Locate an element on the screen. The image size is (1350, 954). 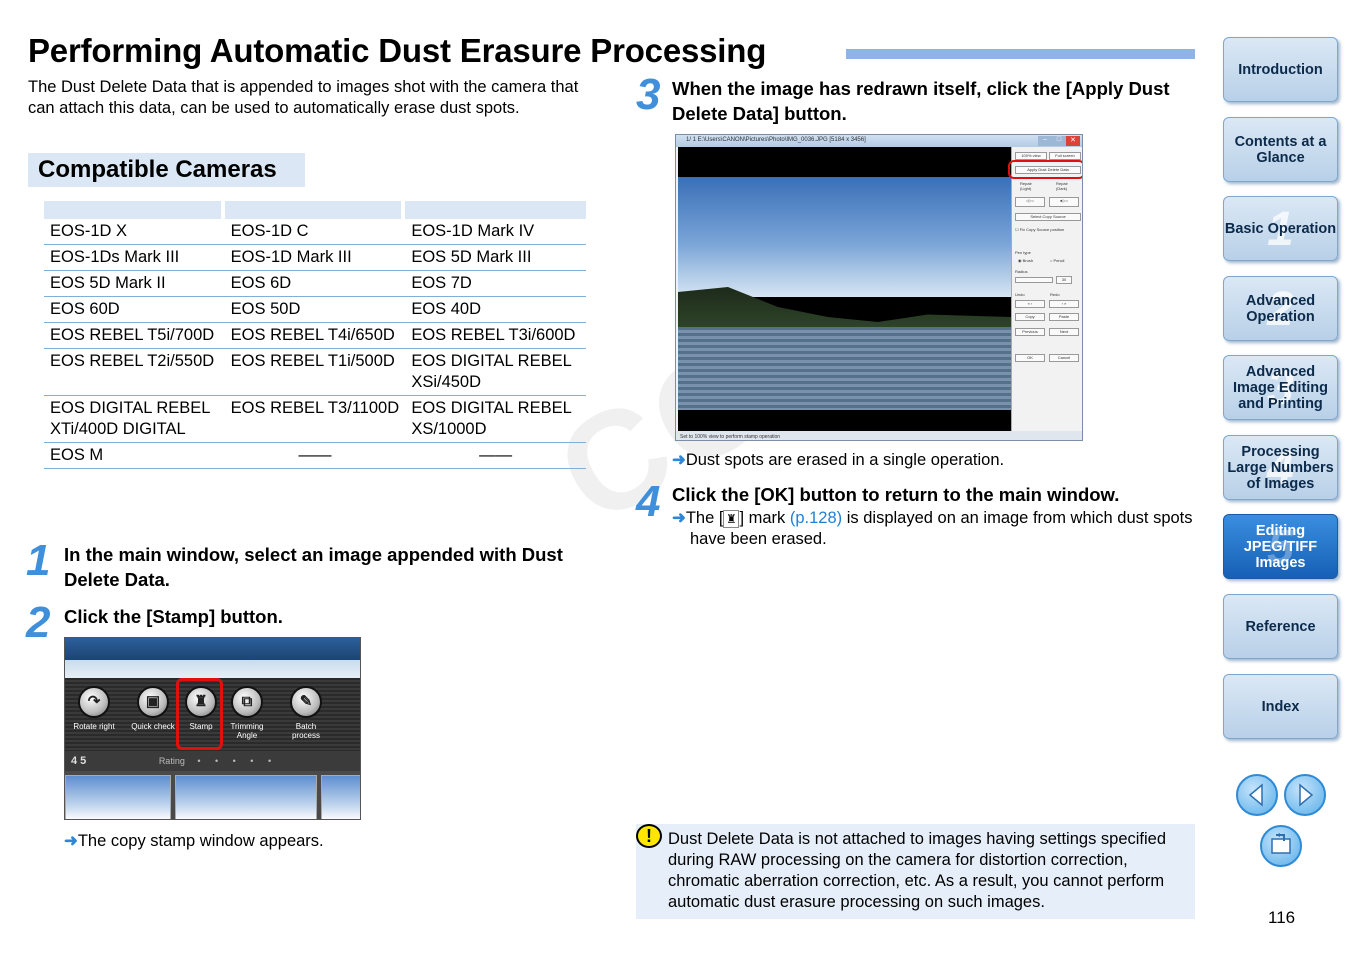
photo-sky is located at coordinates (844, 237).